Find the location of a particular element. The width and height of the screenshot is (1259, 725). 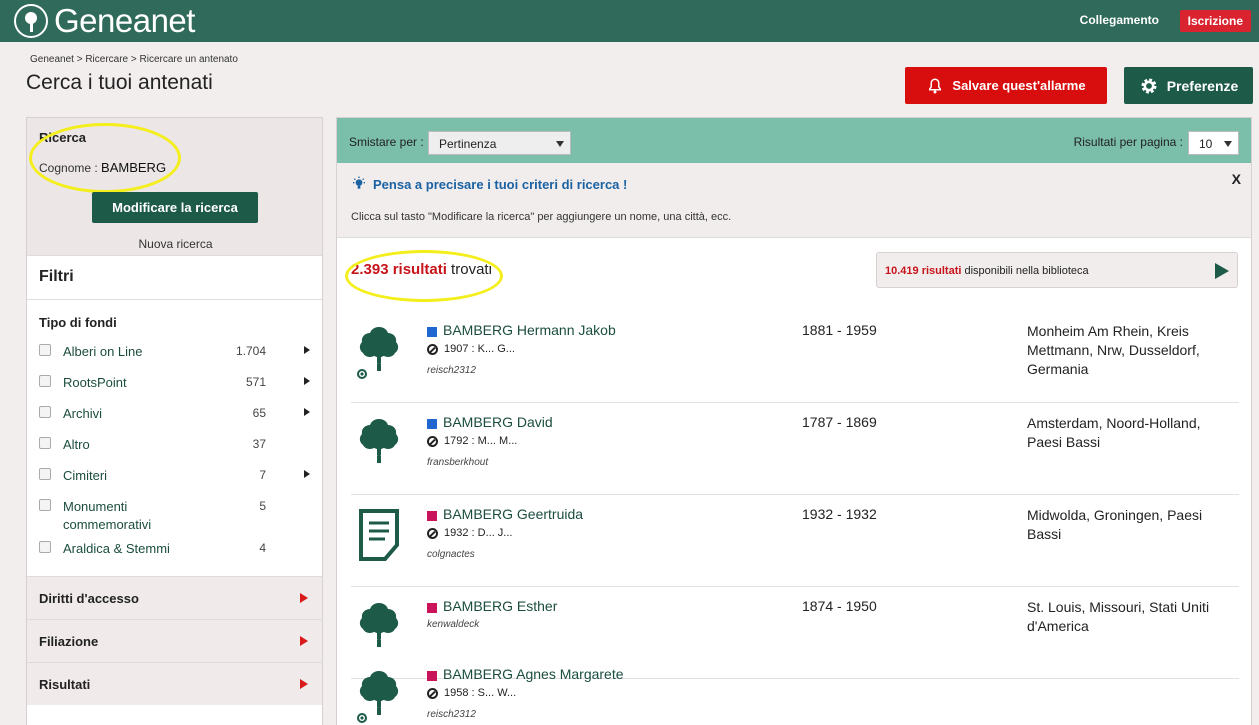

filter-accordion: Diritti d'accesso is located at coordinates (174, 597).